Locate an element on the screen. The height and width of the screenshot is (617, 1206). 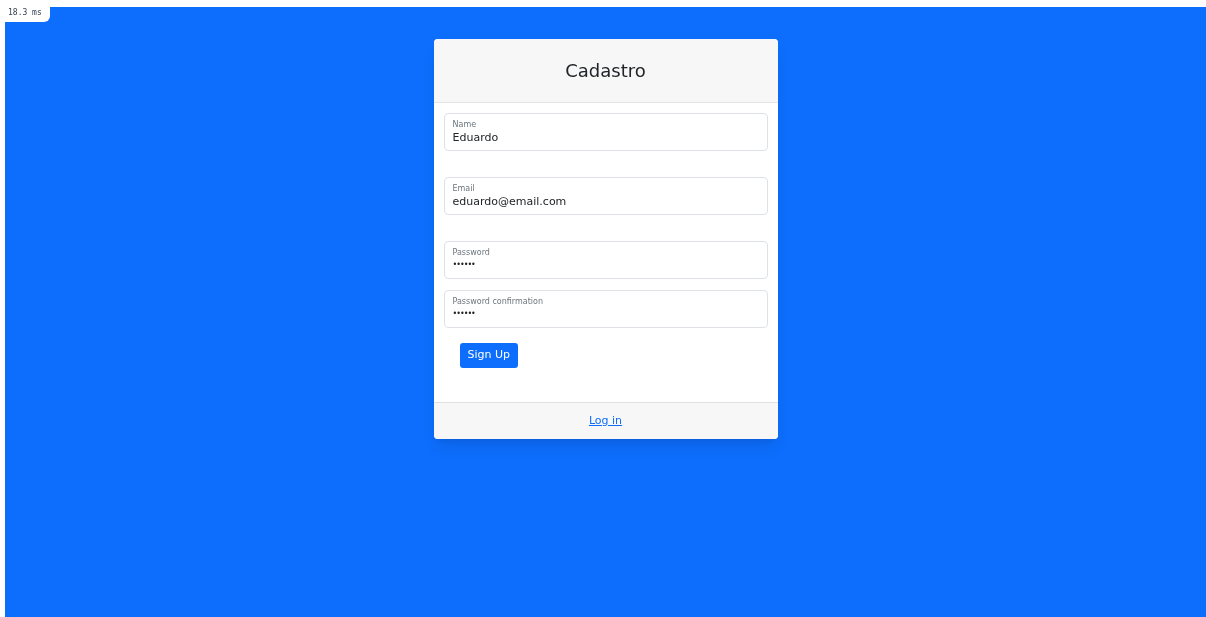
field-label: Password is located at coordinates (471, 253).